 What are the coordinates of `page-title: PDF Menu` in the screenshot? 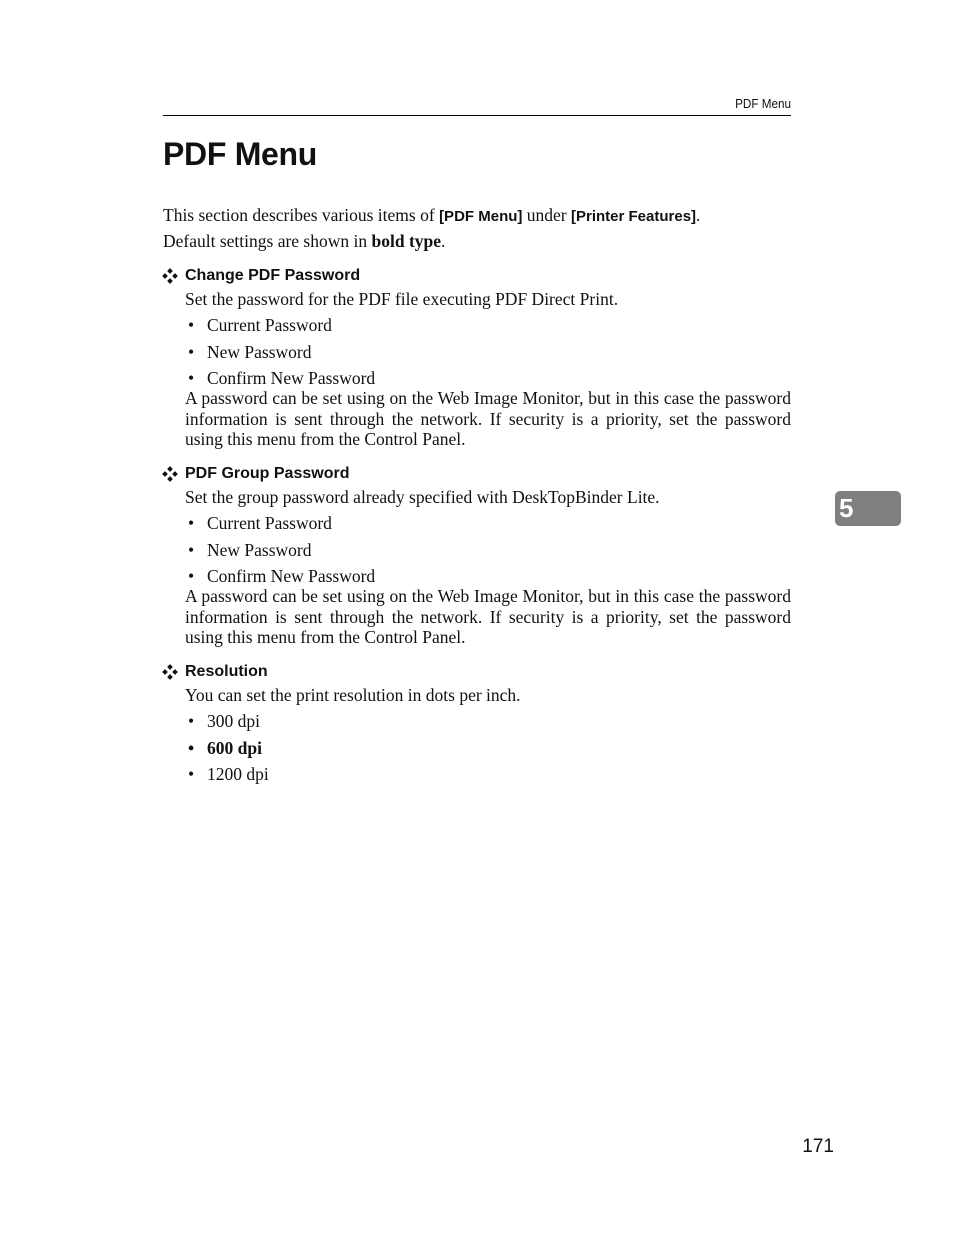 It's located at (240, 154).